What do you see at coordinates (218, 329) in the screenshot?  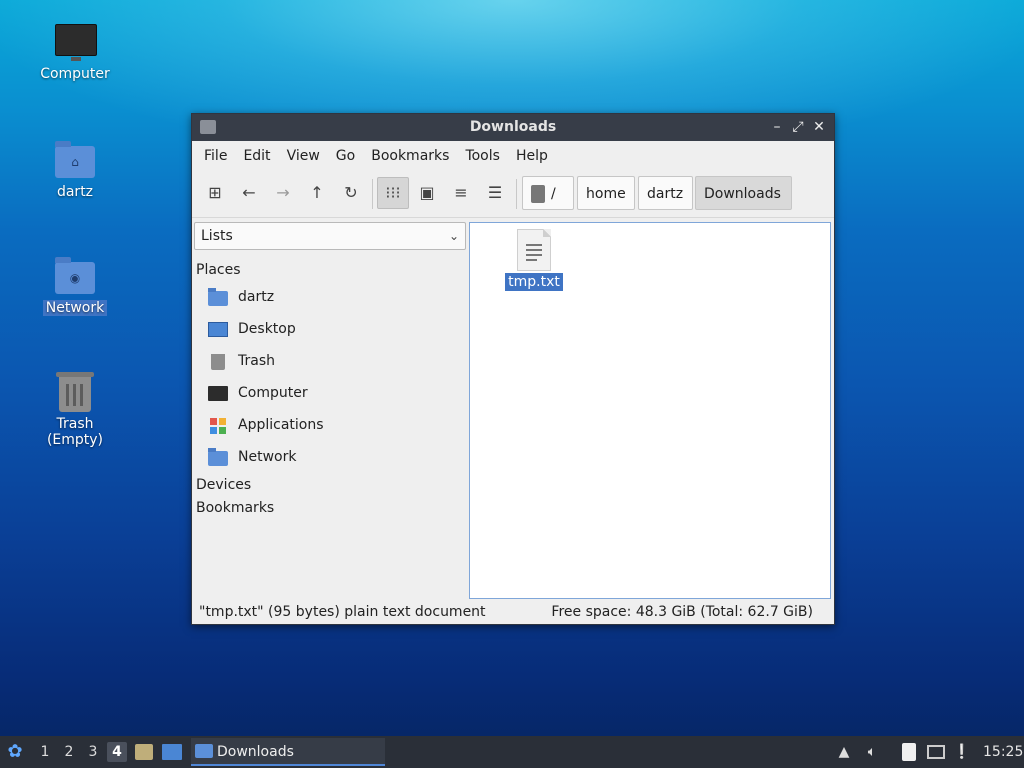 I see `desktop-icon` at bounding box center [218, 329].